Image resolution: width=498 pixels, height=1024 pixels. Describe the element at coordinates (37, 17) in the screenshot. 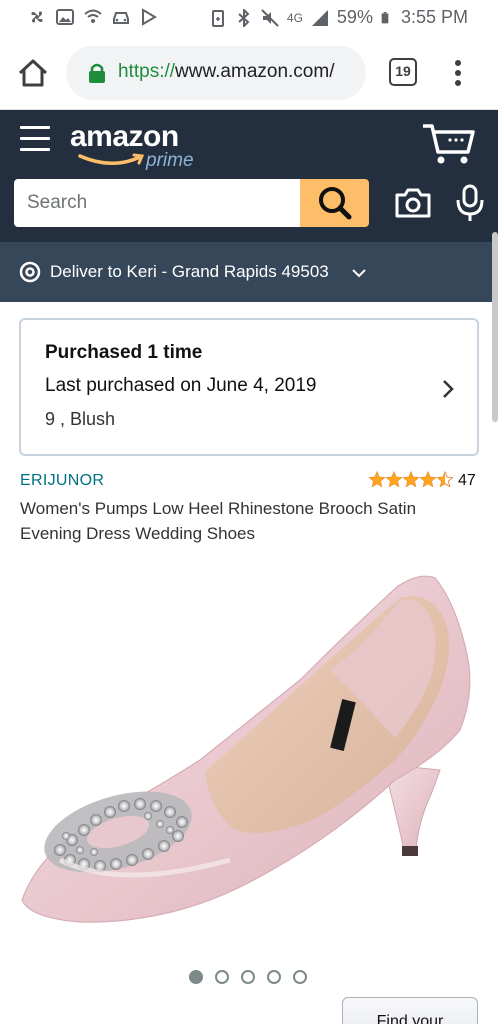

I see `fan-icon` at that location.